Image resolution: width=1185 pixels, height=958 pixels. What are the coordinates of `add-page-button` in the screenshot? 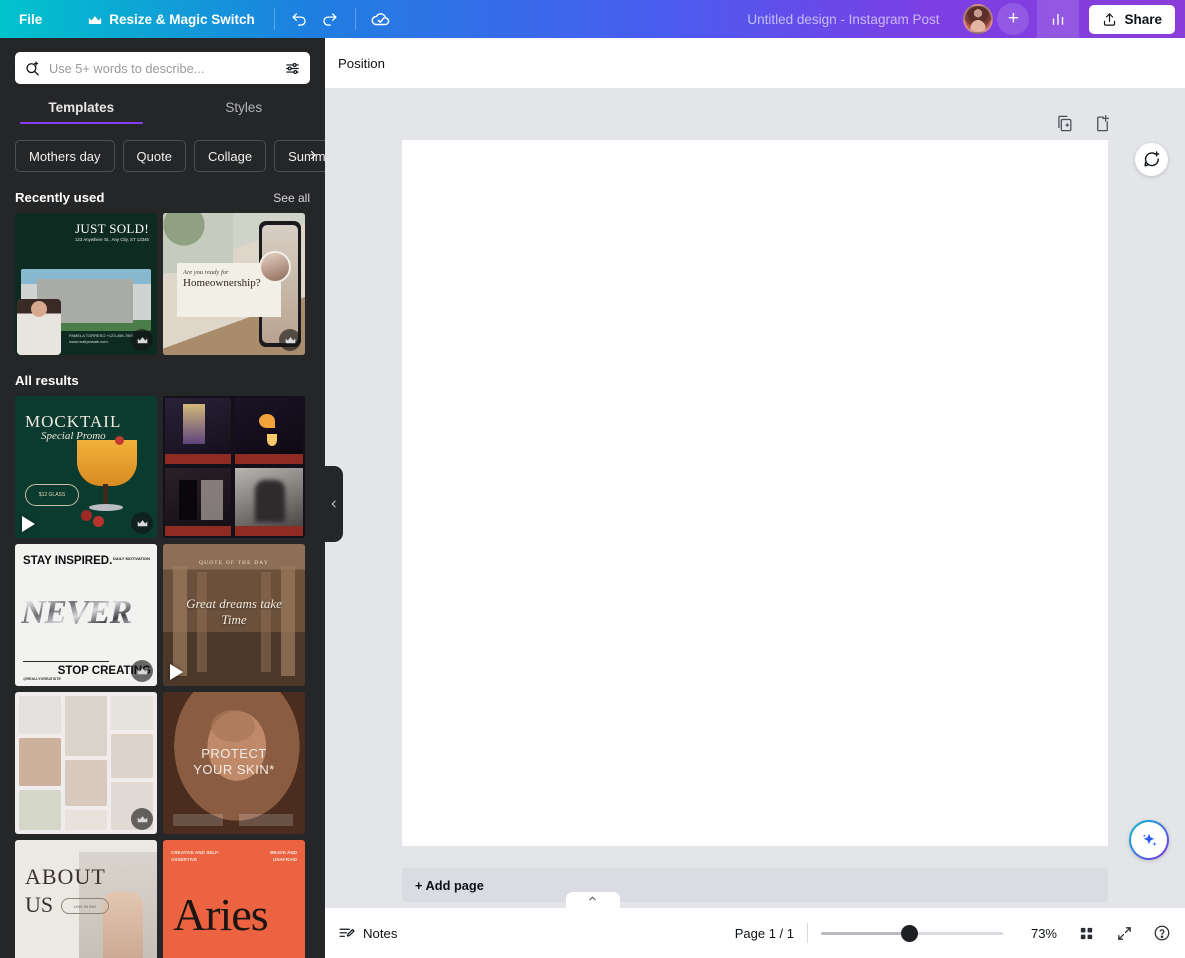 It's located at (1103, 124).